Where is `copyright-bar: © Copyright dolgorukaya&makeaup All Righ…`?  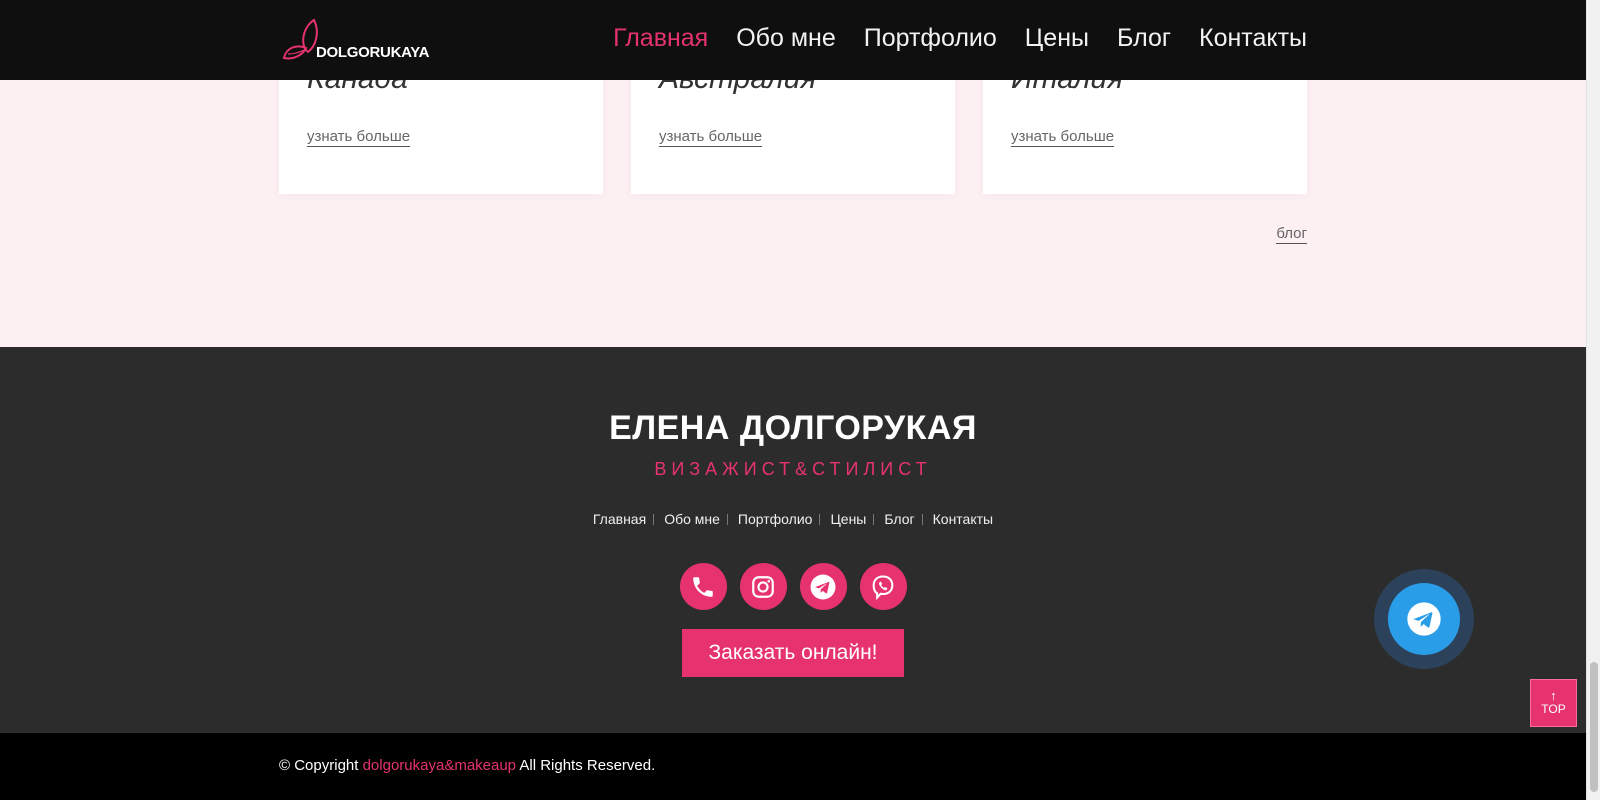 copyright-bar: © Copyright dolgorukaya&makeaup All Righ… is located at coordinates (793, 766).